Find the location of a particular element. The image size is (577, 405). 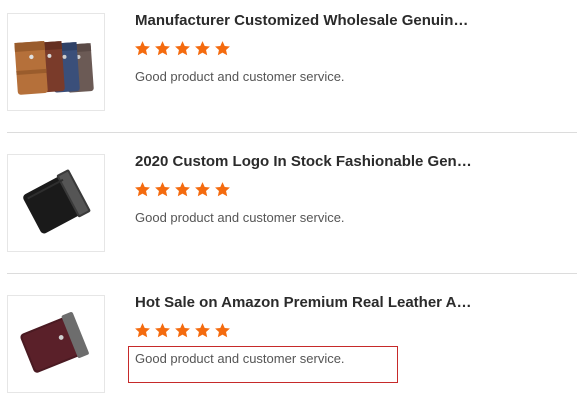

comment-highlight-box is located at coordinates (263, 364).